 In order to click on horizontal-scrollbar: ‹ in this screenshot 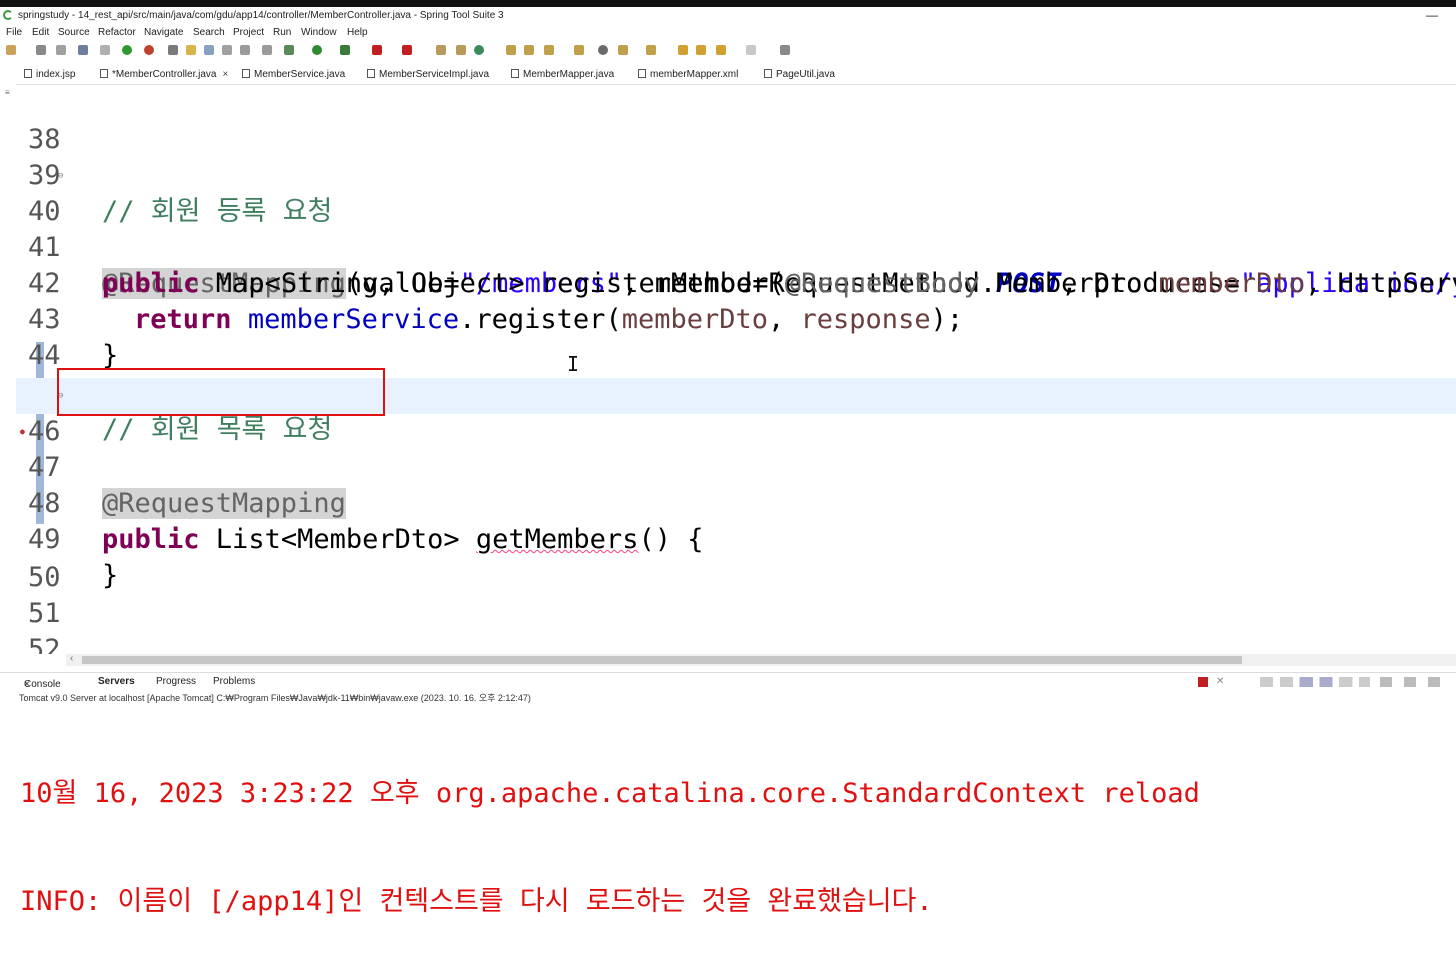, I will do `click(761, 659)`.